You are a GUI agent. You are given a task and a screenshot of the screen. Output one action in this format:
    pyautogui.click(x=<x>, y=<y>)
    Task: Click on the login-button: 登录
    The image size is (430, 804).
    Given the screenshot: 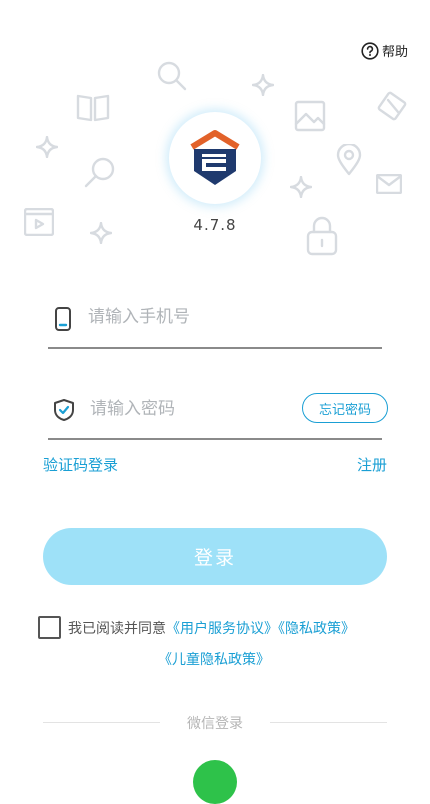 What is the action you would take?
    pyautogui.click(x=215, y=556)
    